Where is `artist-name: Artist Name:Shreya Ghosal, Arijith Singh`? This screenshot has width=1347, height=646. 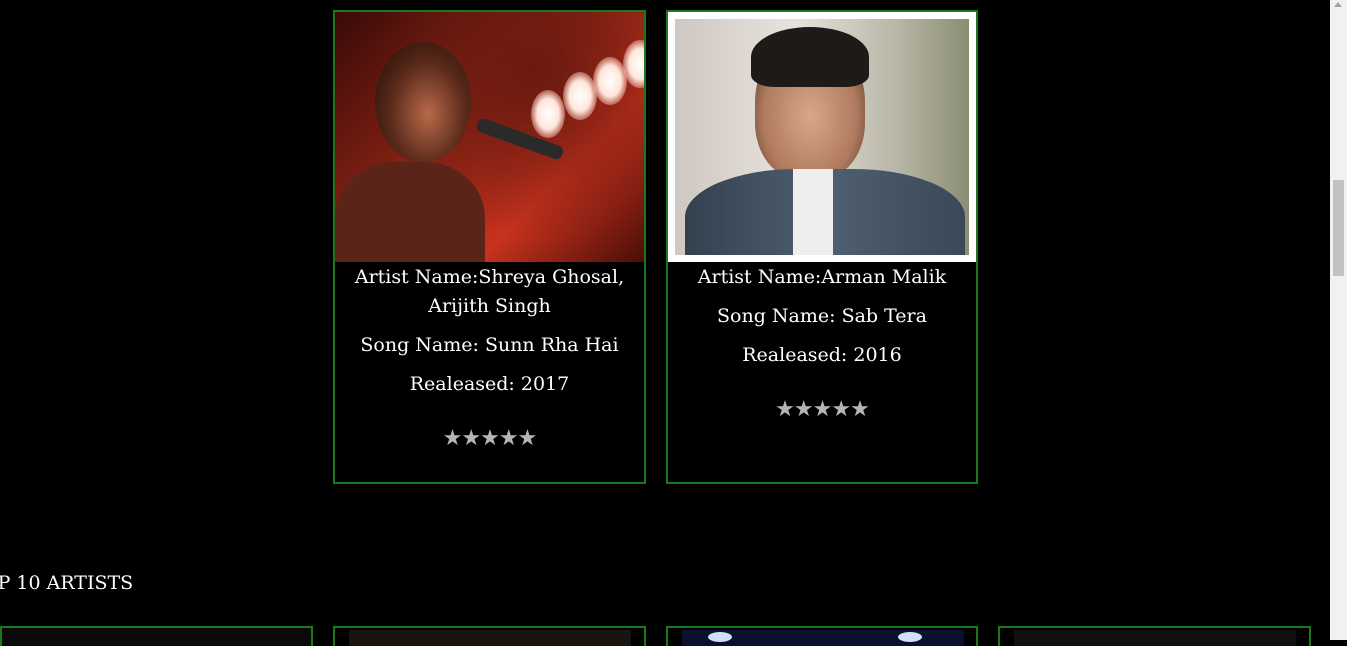 artist-name: Artist Name:Shreya Ghosal, Arijith Singh is located at coordinates (489, 291).